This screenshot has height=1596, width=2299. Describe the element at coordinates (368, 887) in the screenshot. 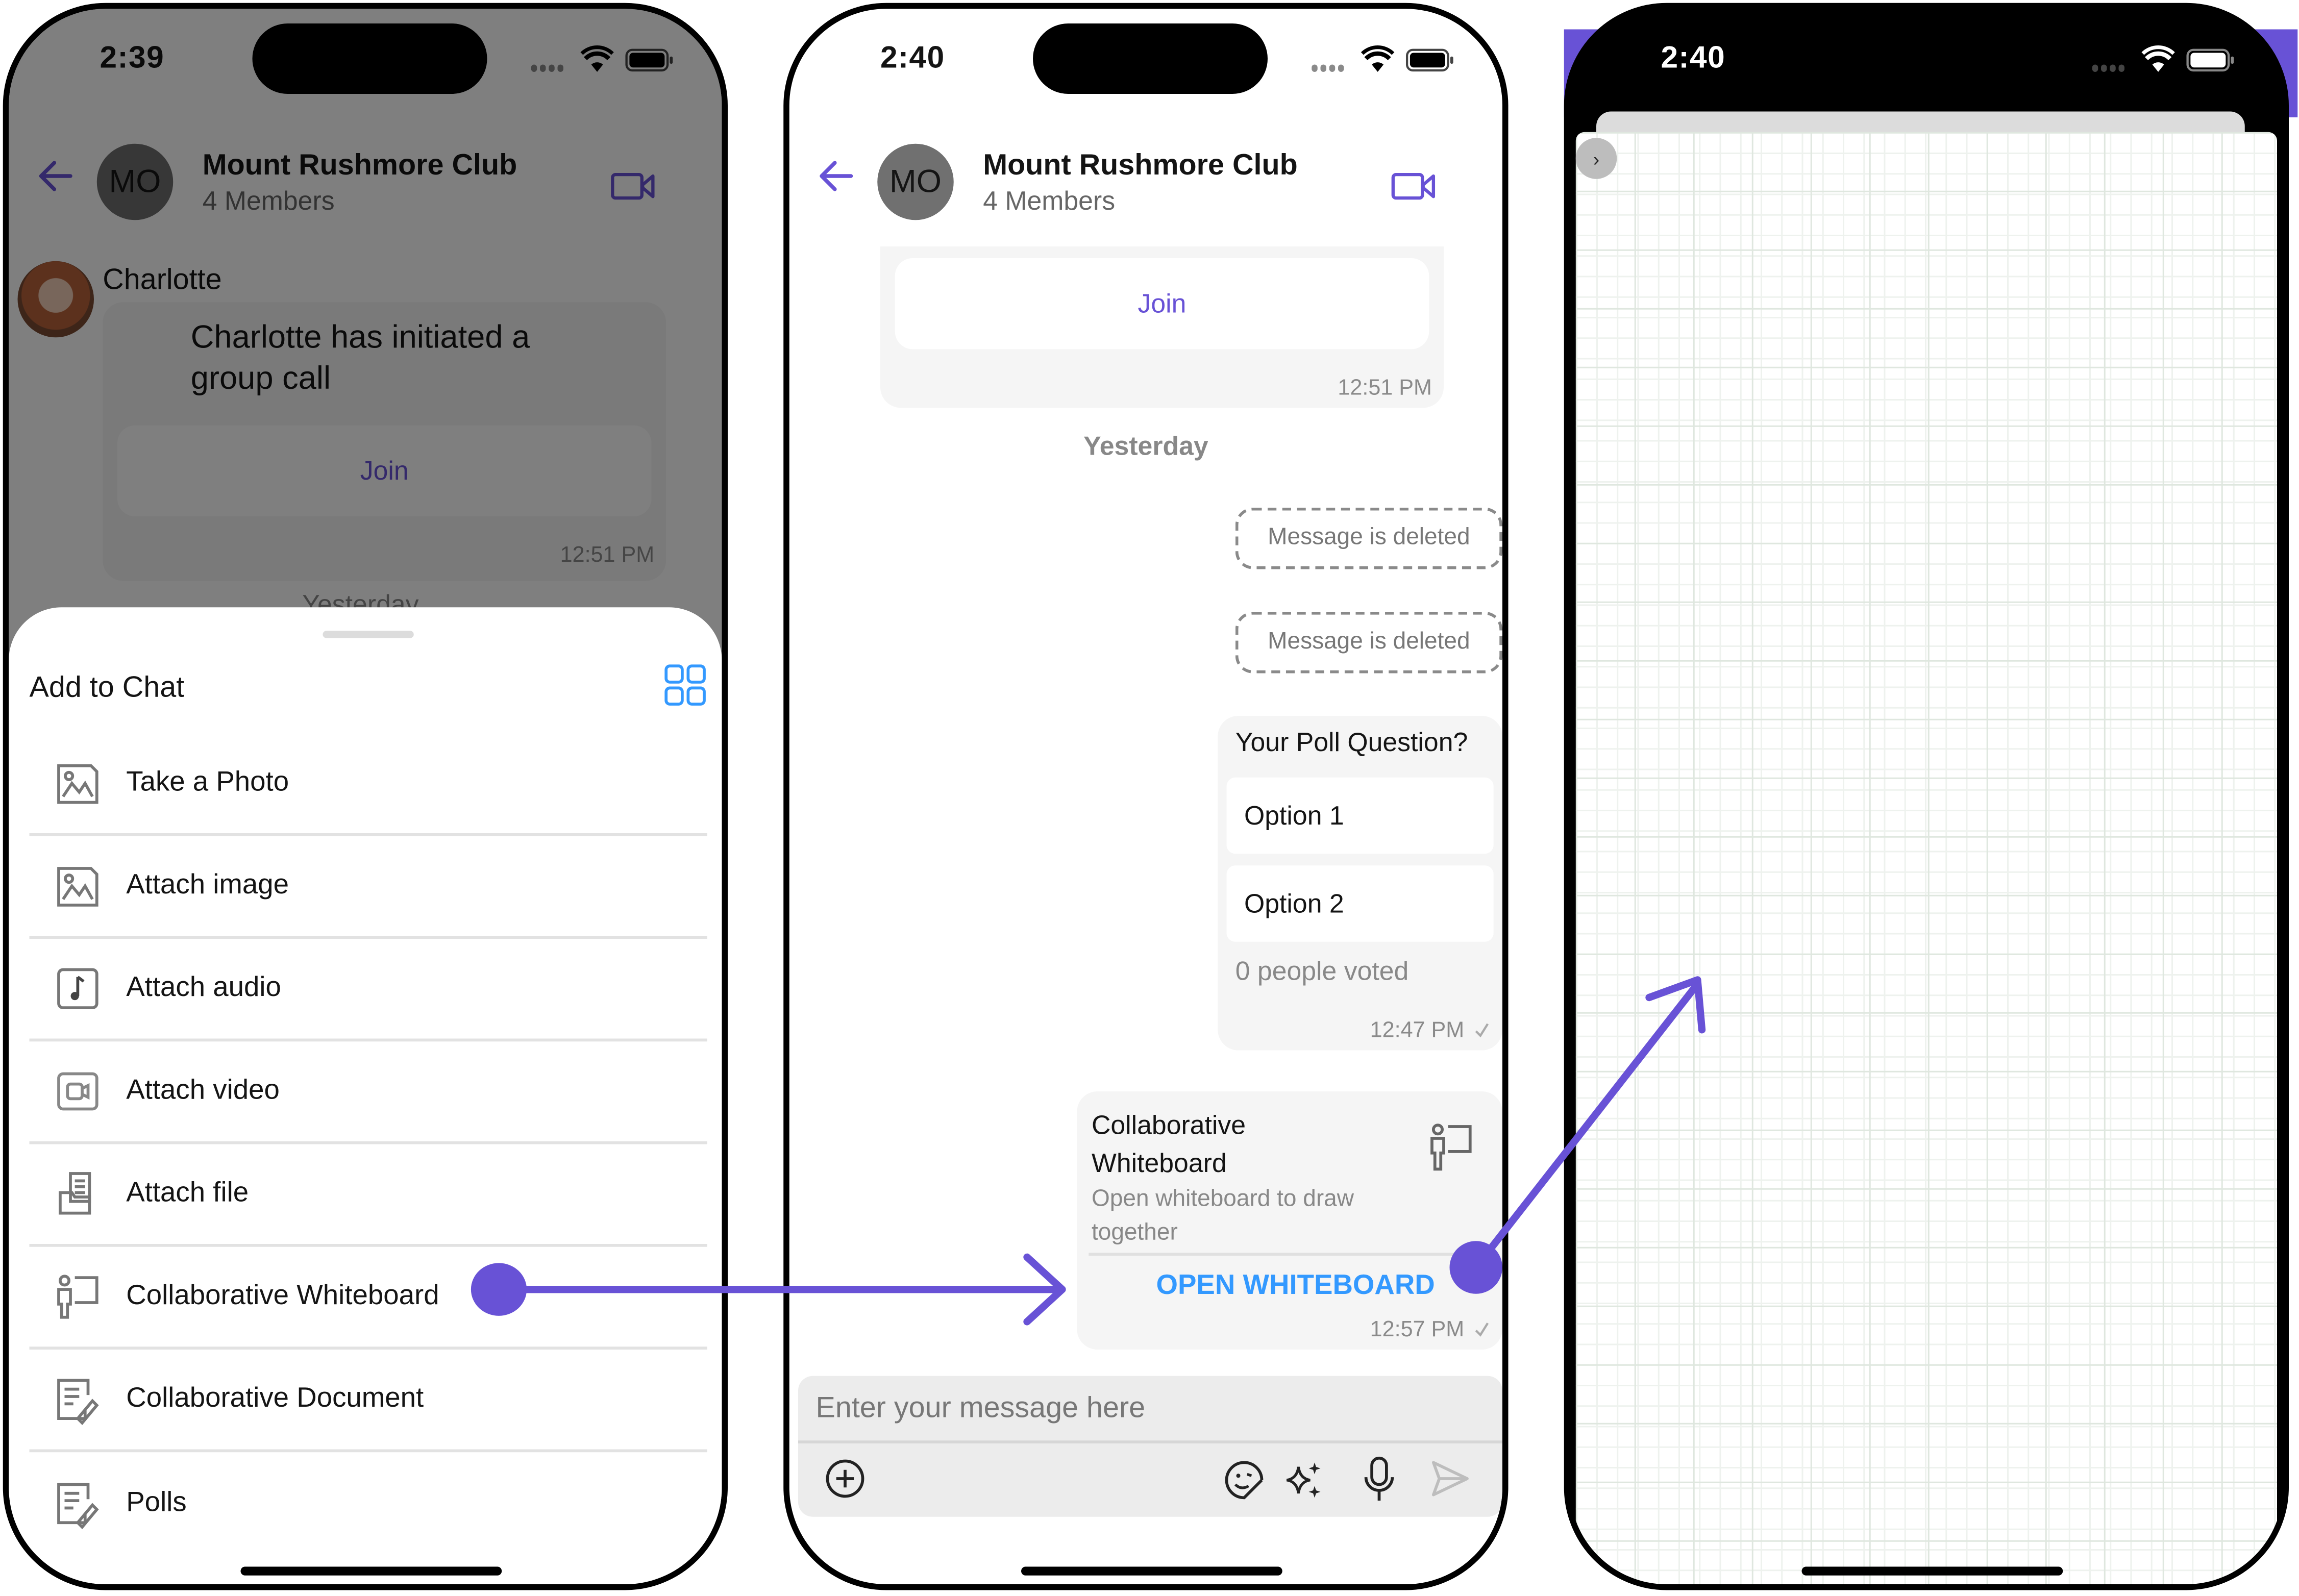

I see `option-attach-image: Attach image` at that location.